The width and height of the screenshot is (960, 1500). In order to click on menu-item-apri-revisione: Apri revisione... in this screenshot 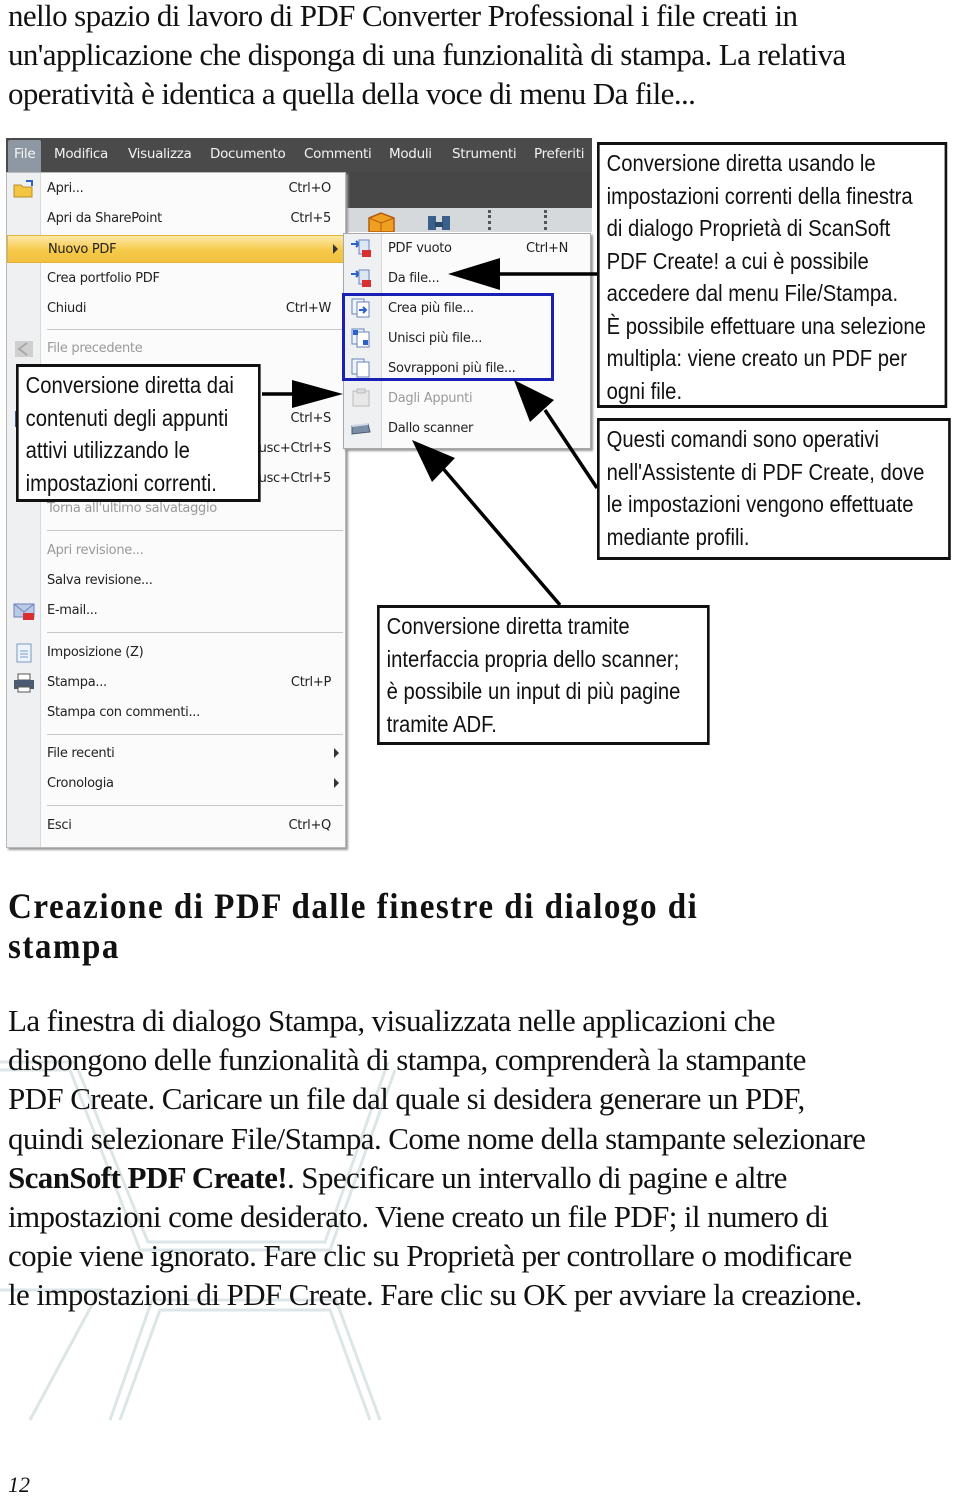, I will do `click(176, 551)`.